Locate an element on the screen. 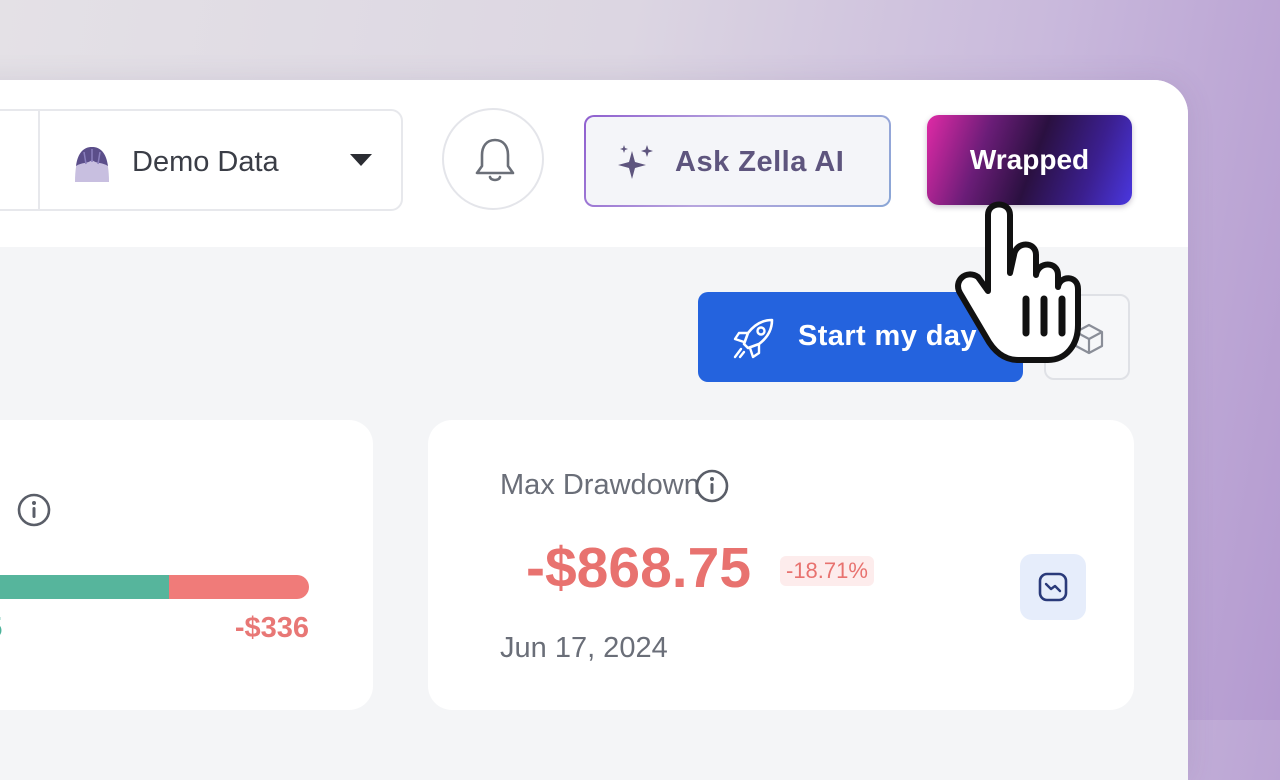  selector-divider is located at coordinates (39, 160).